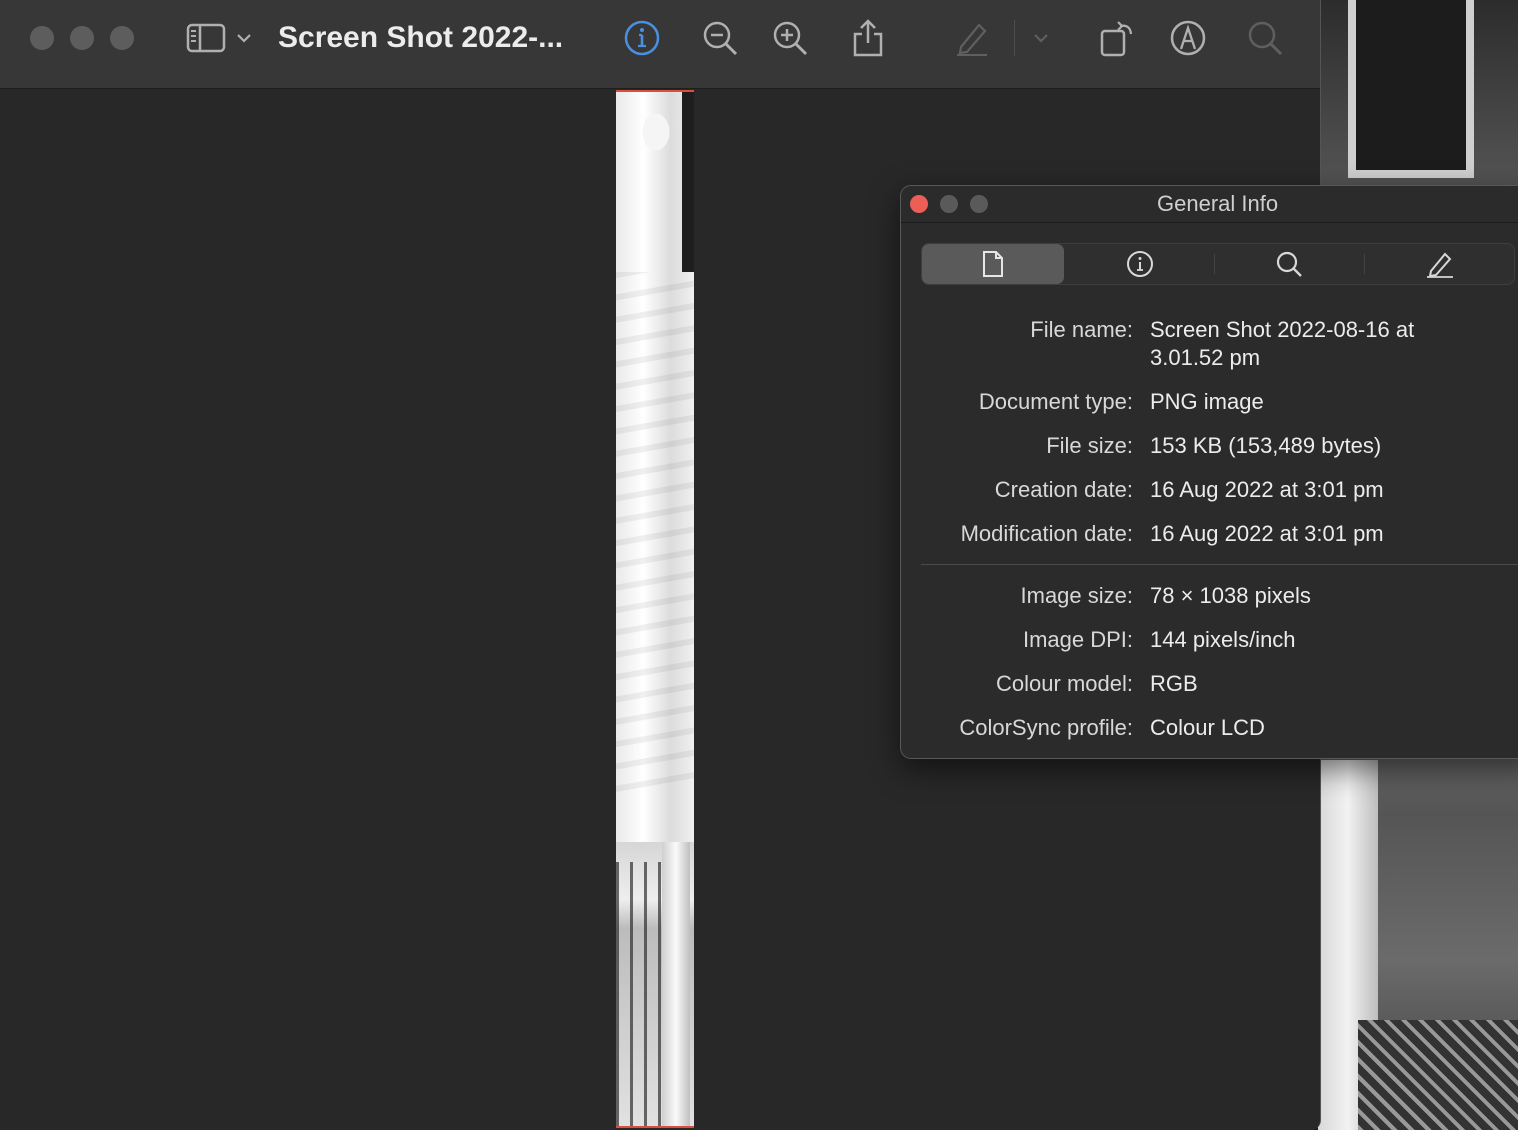 The height and width of the screenshot is (1130, 1518). What do you see at coordinates (1219, 564) in the screenshot?
I see `section-divider` at bounding box center [1219, 564].